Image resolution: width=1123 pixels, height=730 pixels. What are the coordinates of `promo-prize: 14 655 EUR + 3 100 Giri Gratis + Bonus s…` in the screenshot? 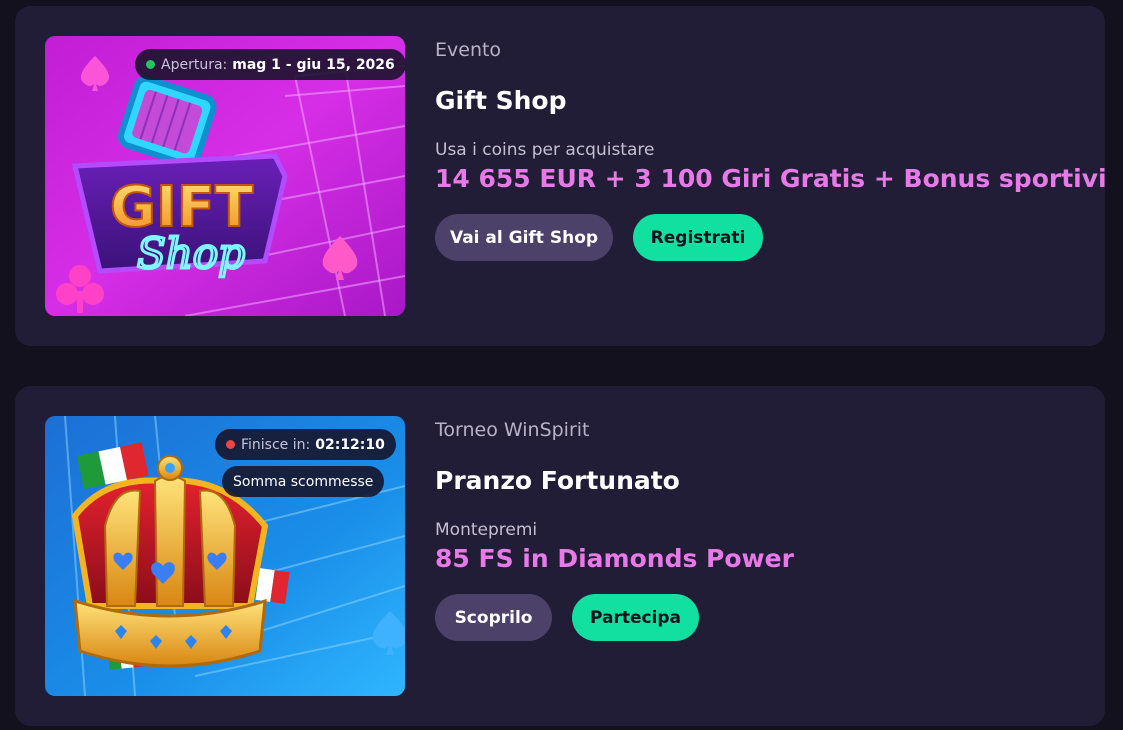 It's located at (771, 178).